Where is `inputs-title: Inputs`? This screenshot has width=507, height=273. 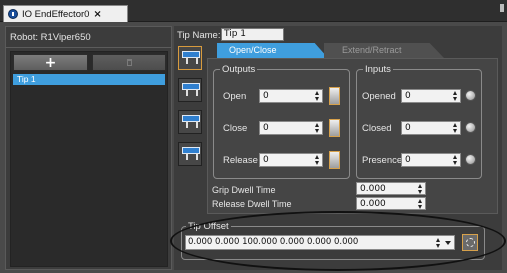
inputs-title: Inputs is located at coordinates (378, 69).